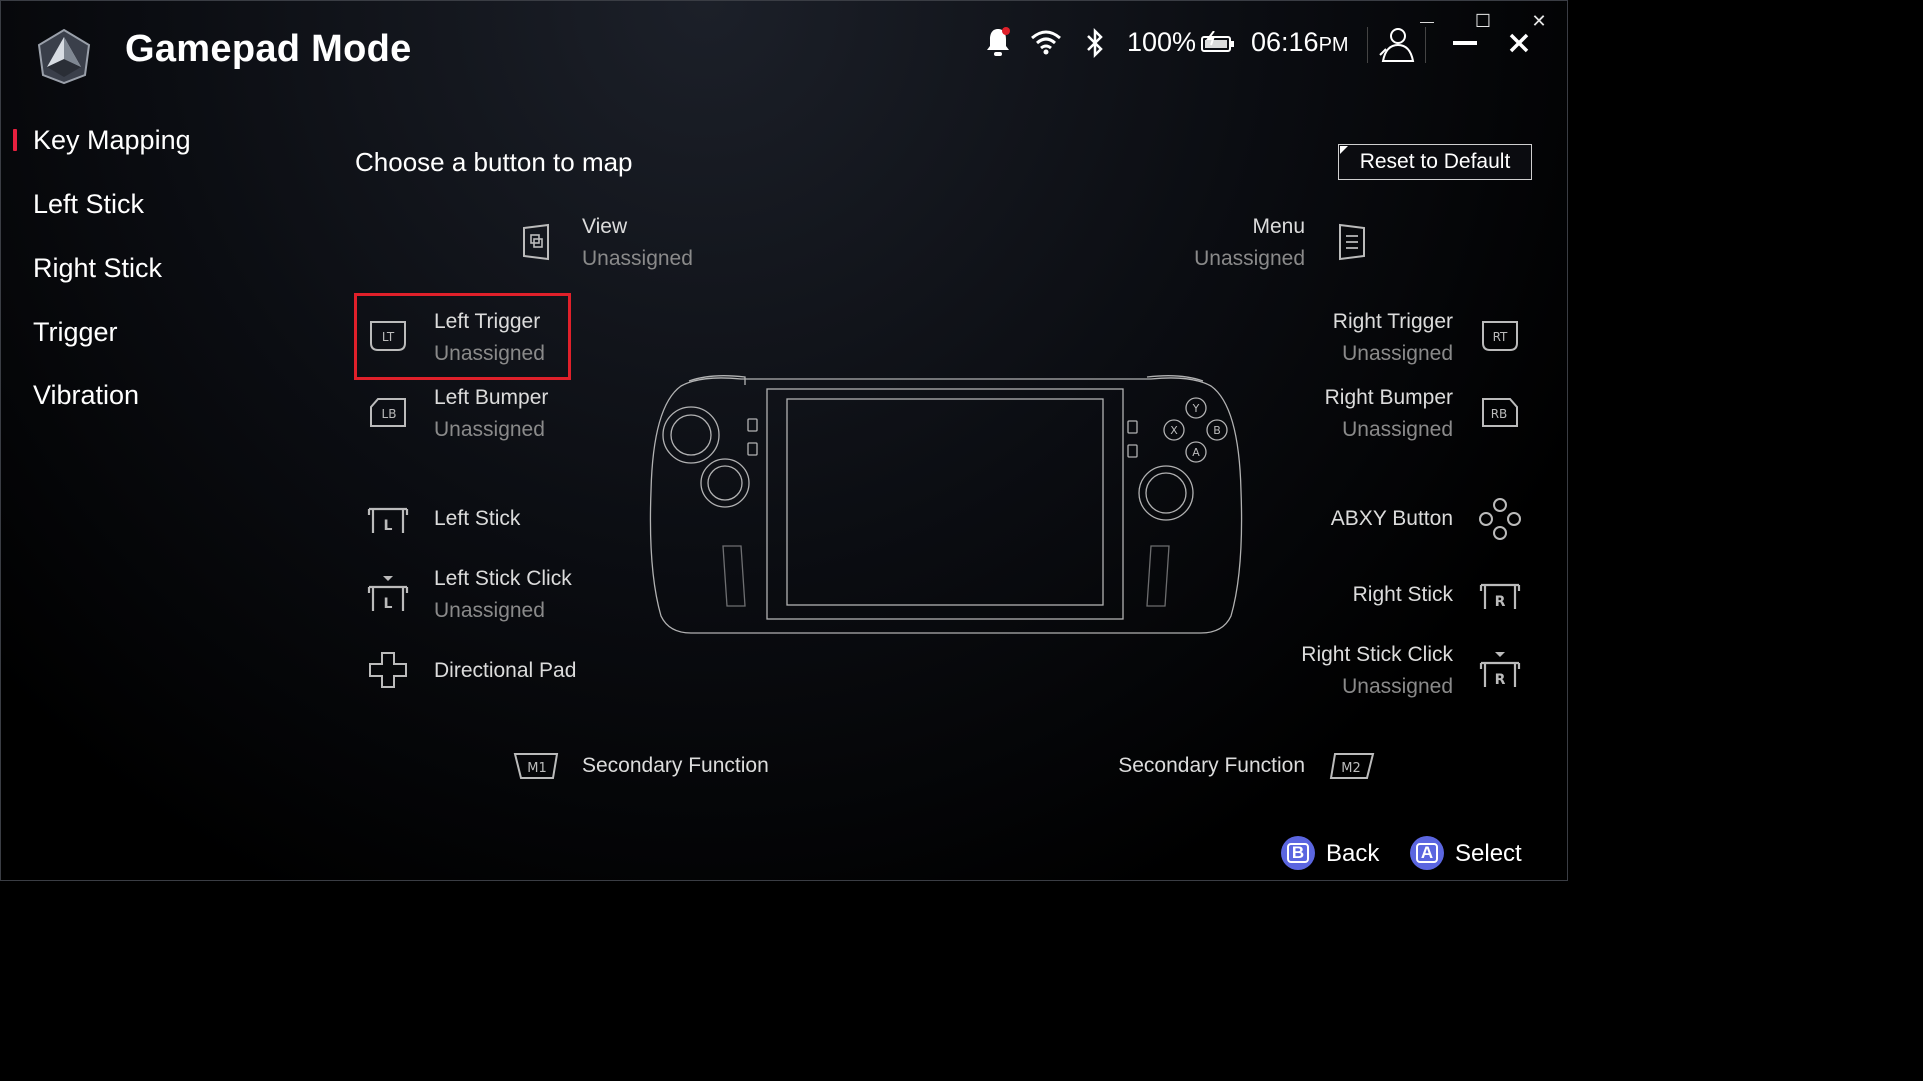  I want to click on left-bumper-label: Left Bumper, so click(491, 398).